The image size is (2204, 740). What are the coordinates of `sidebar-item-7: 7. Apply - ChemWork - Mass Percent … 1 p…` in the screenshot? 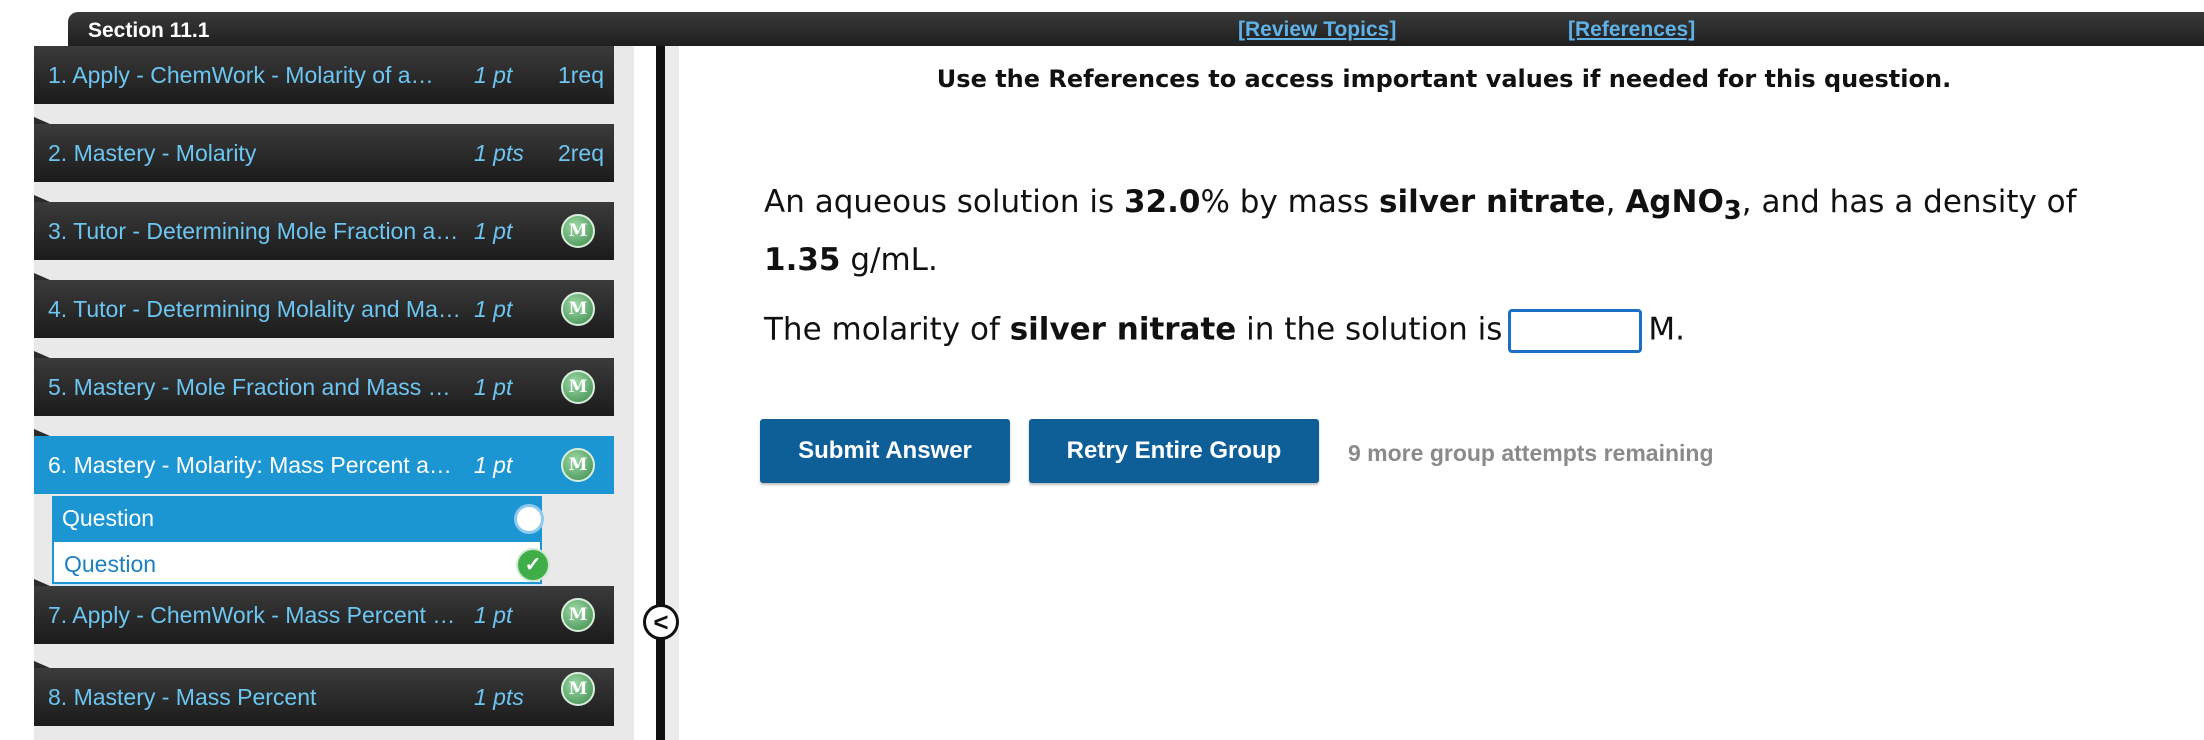 It's located at (324, 611).